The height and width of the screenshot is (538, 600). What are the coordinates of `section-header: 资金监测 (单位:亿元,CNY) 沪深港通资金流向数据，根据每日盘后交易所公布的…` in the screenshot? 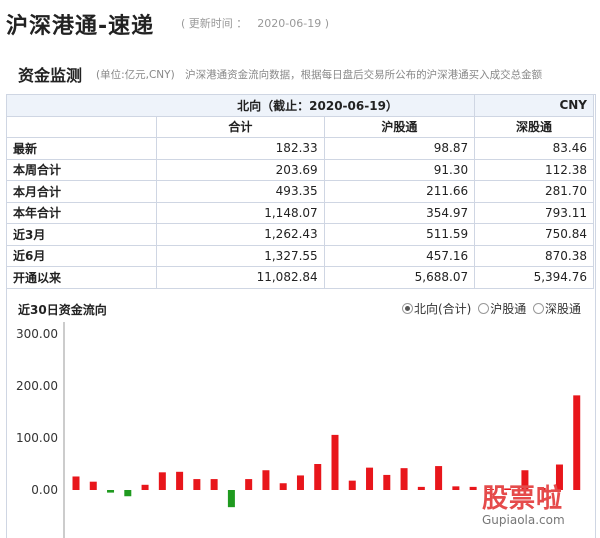 It's located at (300, 73).